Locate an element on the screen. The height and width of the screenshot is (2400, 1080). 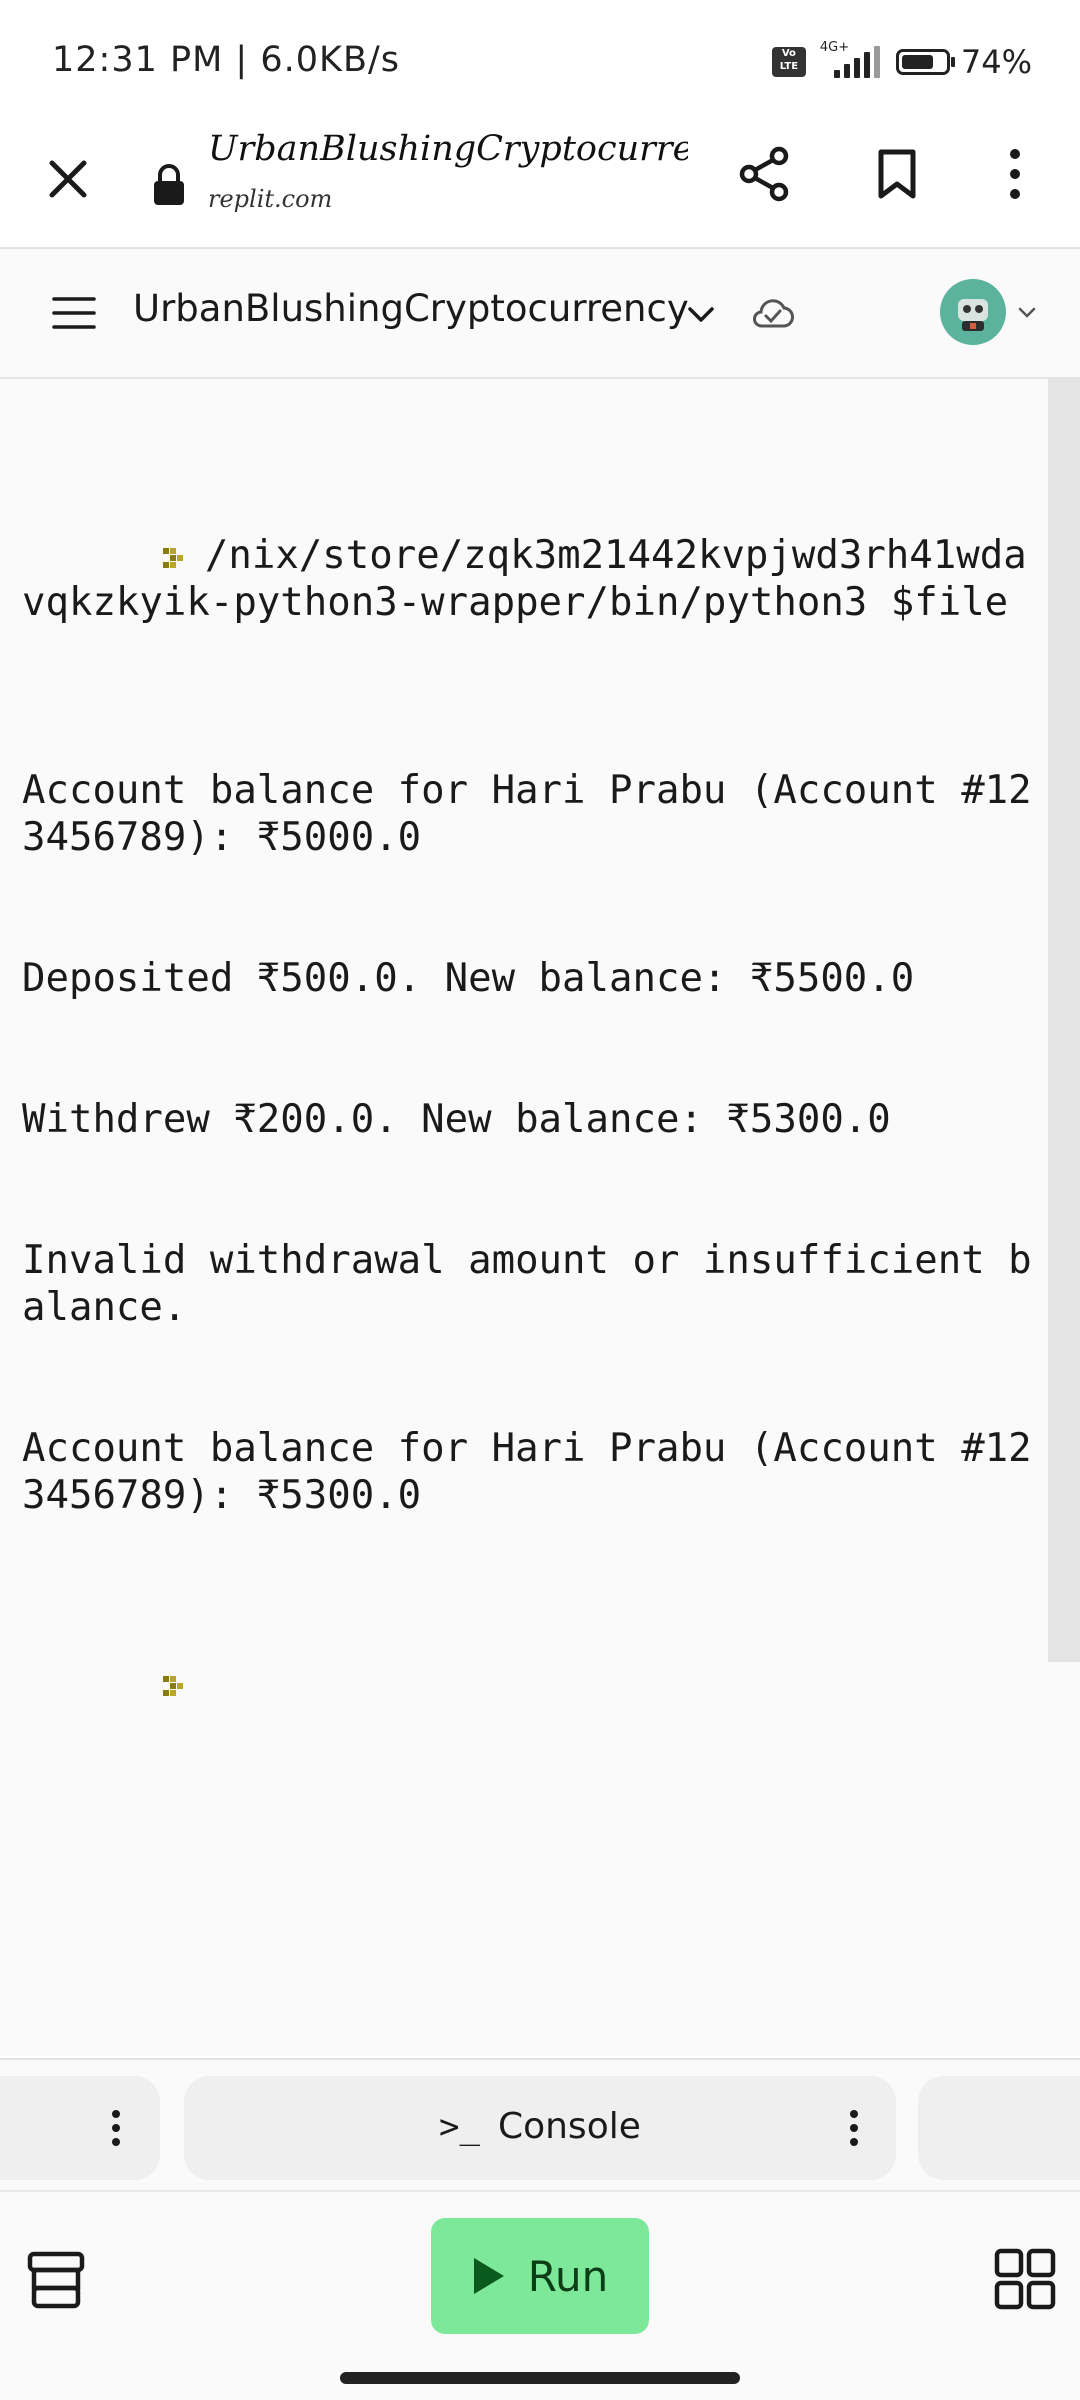
page-domain: replit.com is located at coordinates (270, 199).